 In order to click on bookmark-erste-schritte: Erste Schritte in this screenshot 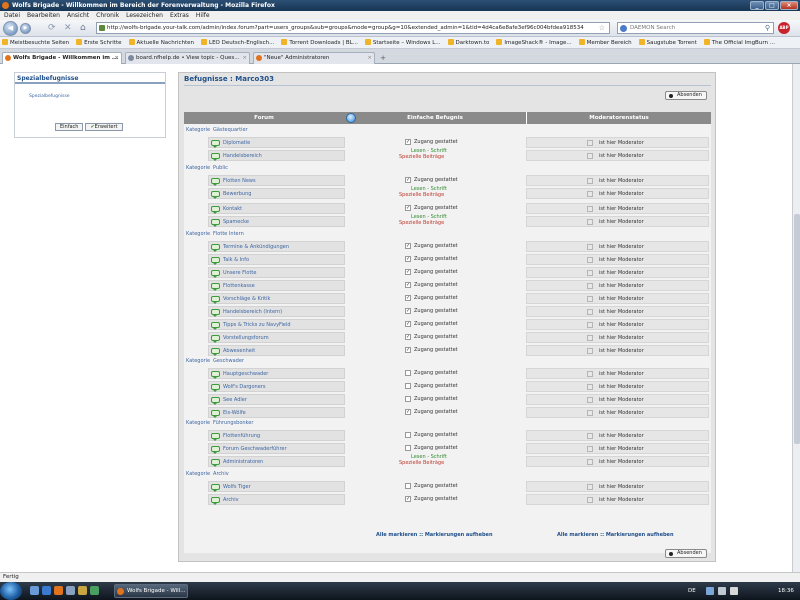, I will do `click(99, 42)`.